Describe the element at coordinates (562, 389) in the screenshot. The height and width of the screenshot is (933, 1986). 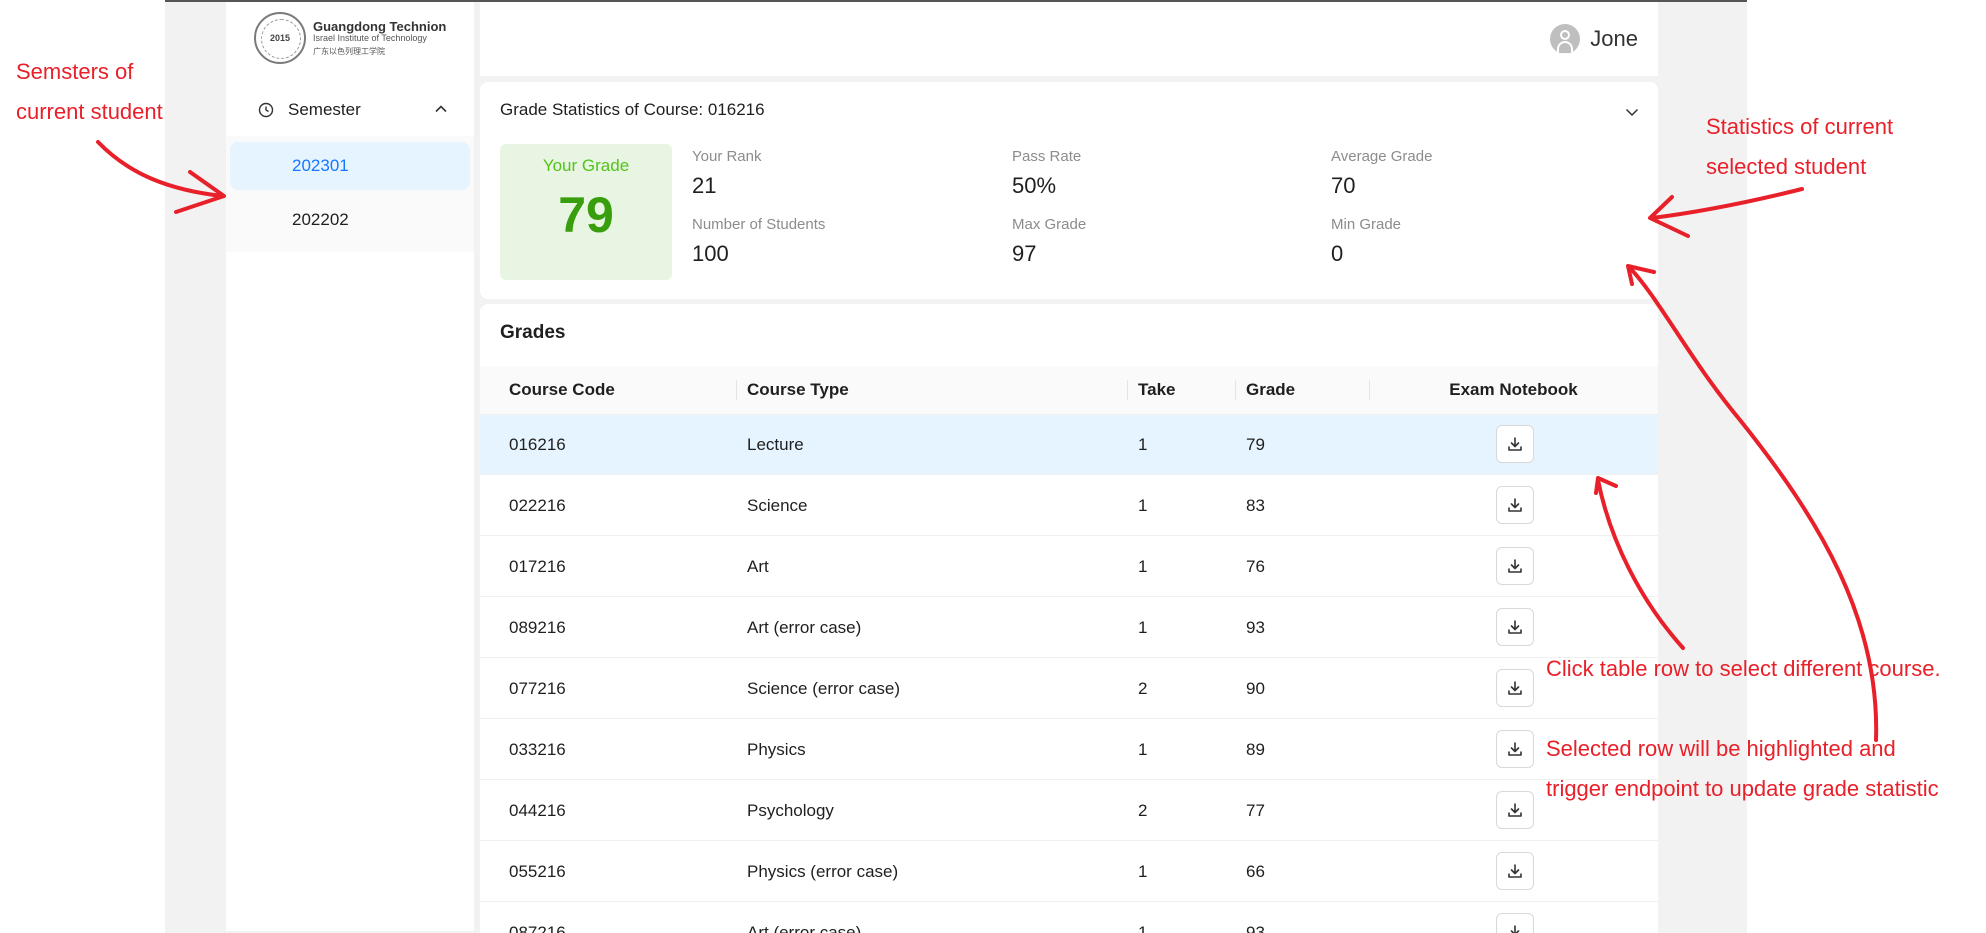
I see `column-header-course-code: Course Code` at that location.